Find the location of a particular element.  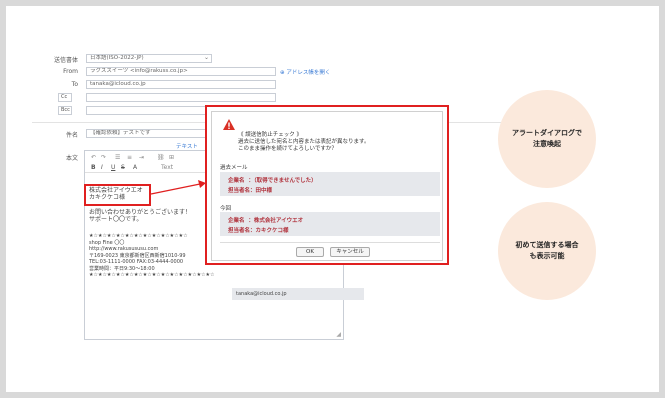

past-person-row: 担当者名：田中様 is located at coordinates (250, 190).